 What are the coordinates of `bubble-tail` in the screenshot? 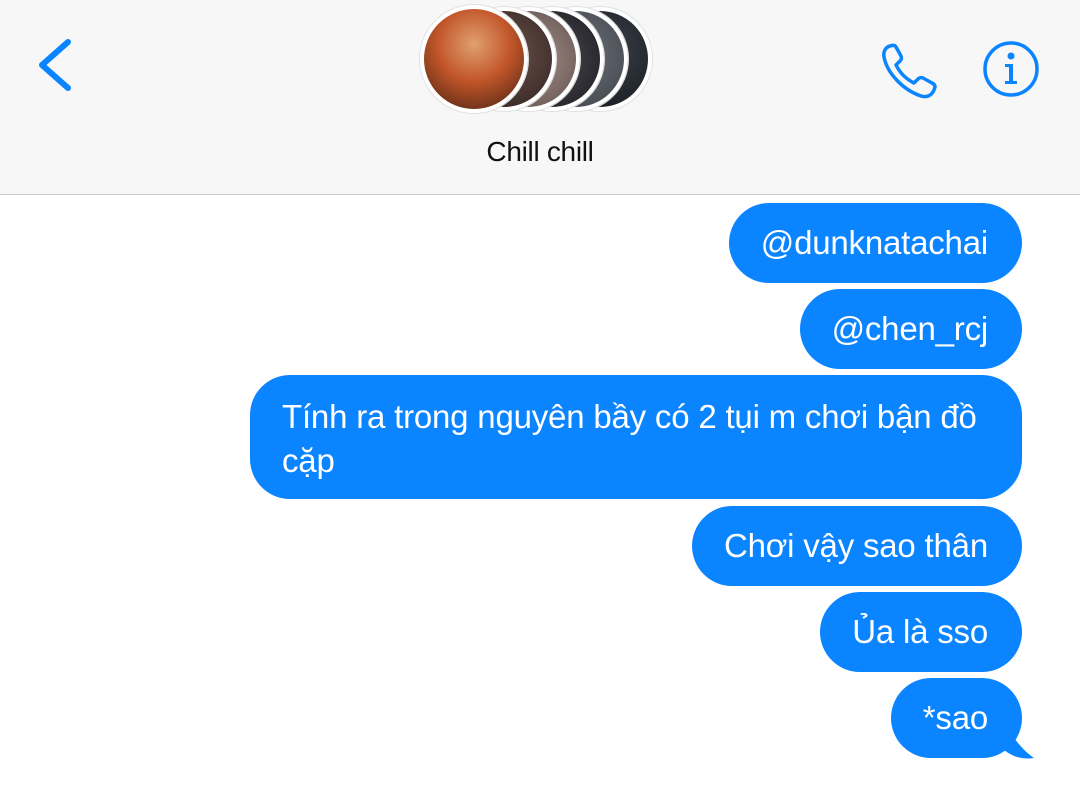 It's located at (1017, 738).